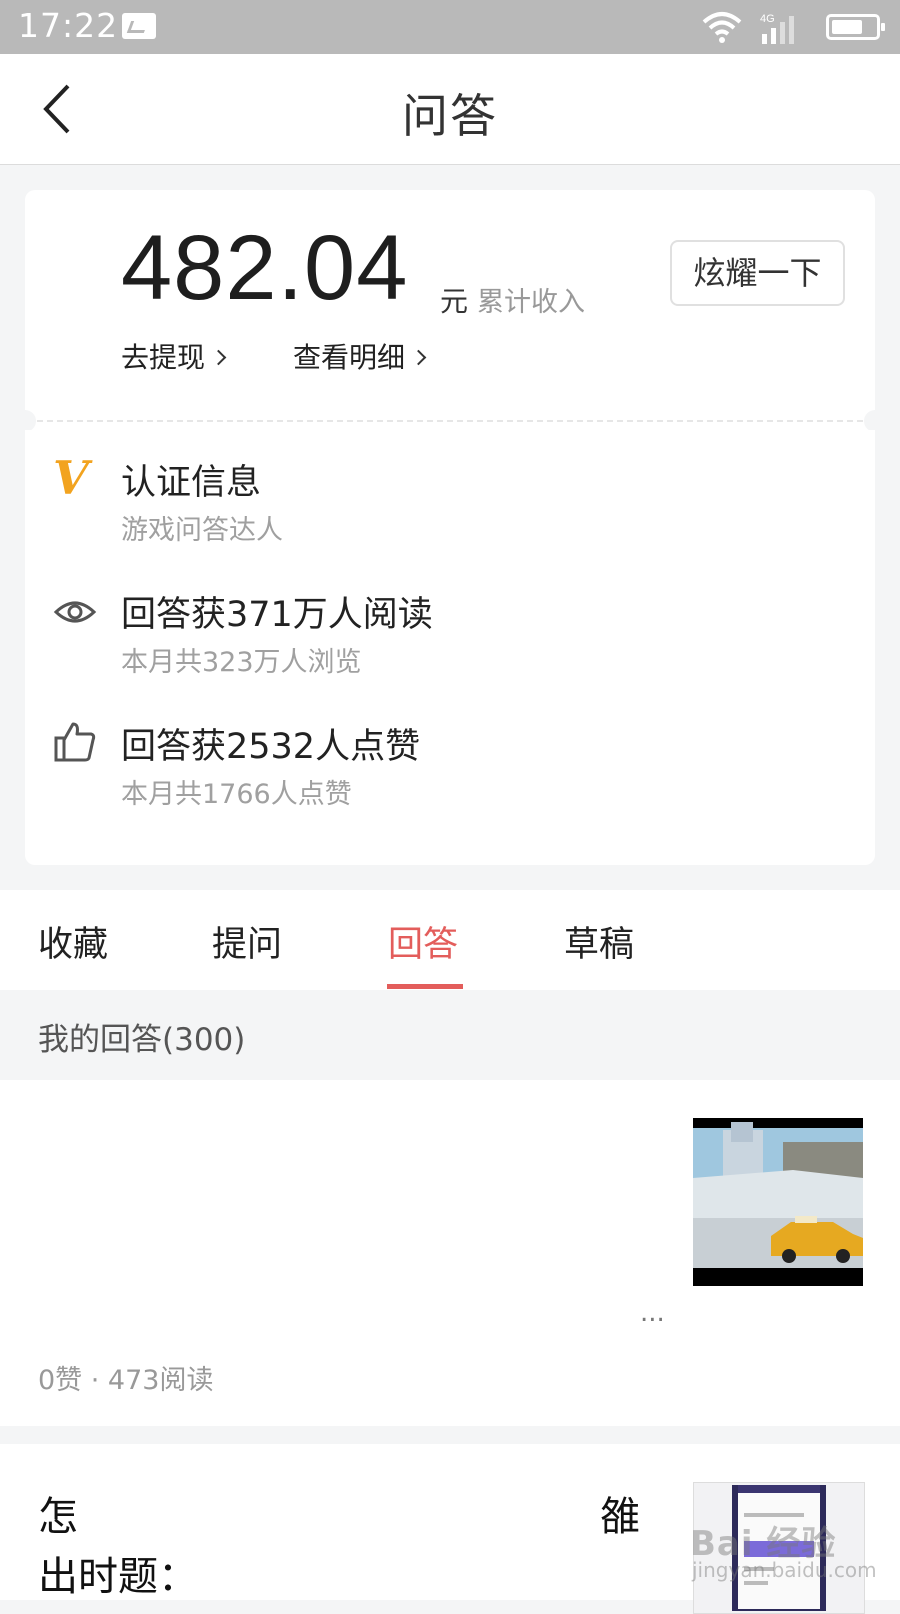  I want to click on answer-list-item: 怎 雒 出时题： Bai 经验 jingyan.baidu.com, so click(450, 1529).